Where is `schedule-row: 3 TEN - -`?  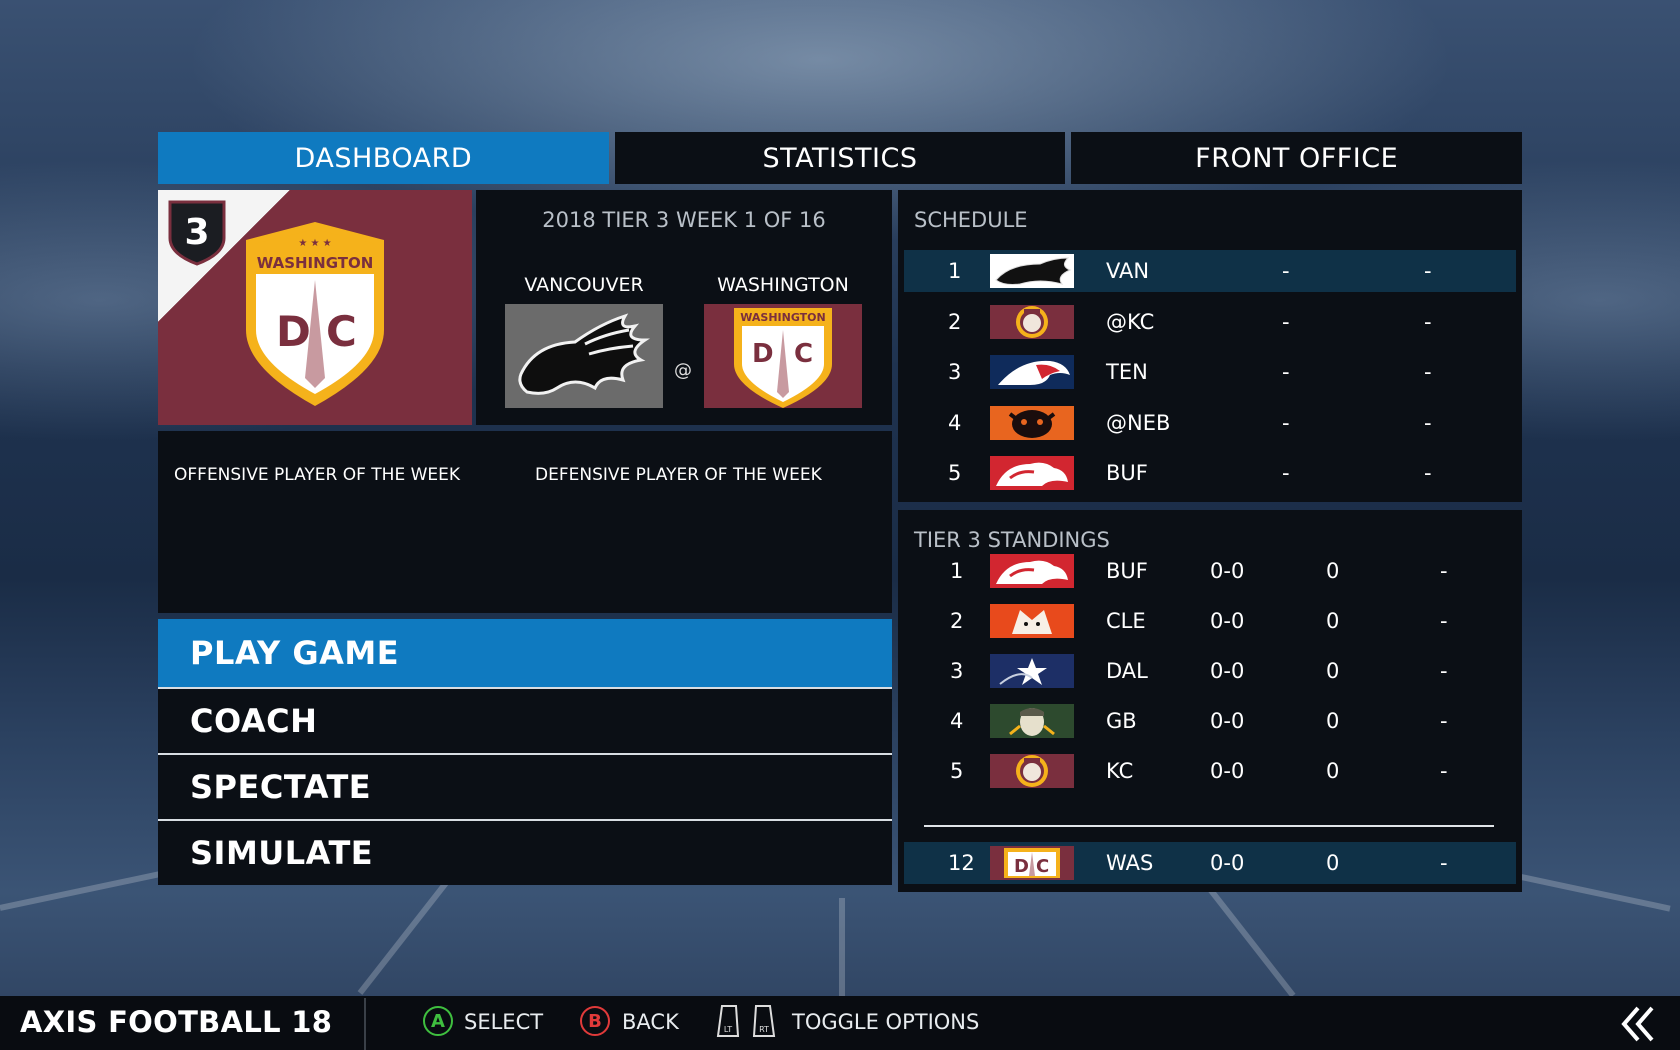 schedule-row: 3 TEN - - is located at coordinates (1210, 372).